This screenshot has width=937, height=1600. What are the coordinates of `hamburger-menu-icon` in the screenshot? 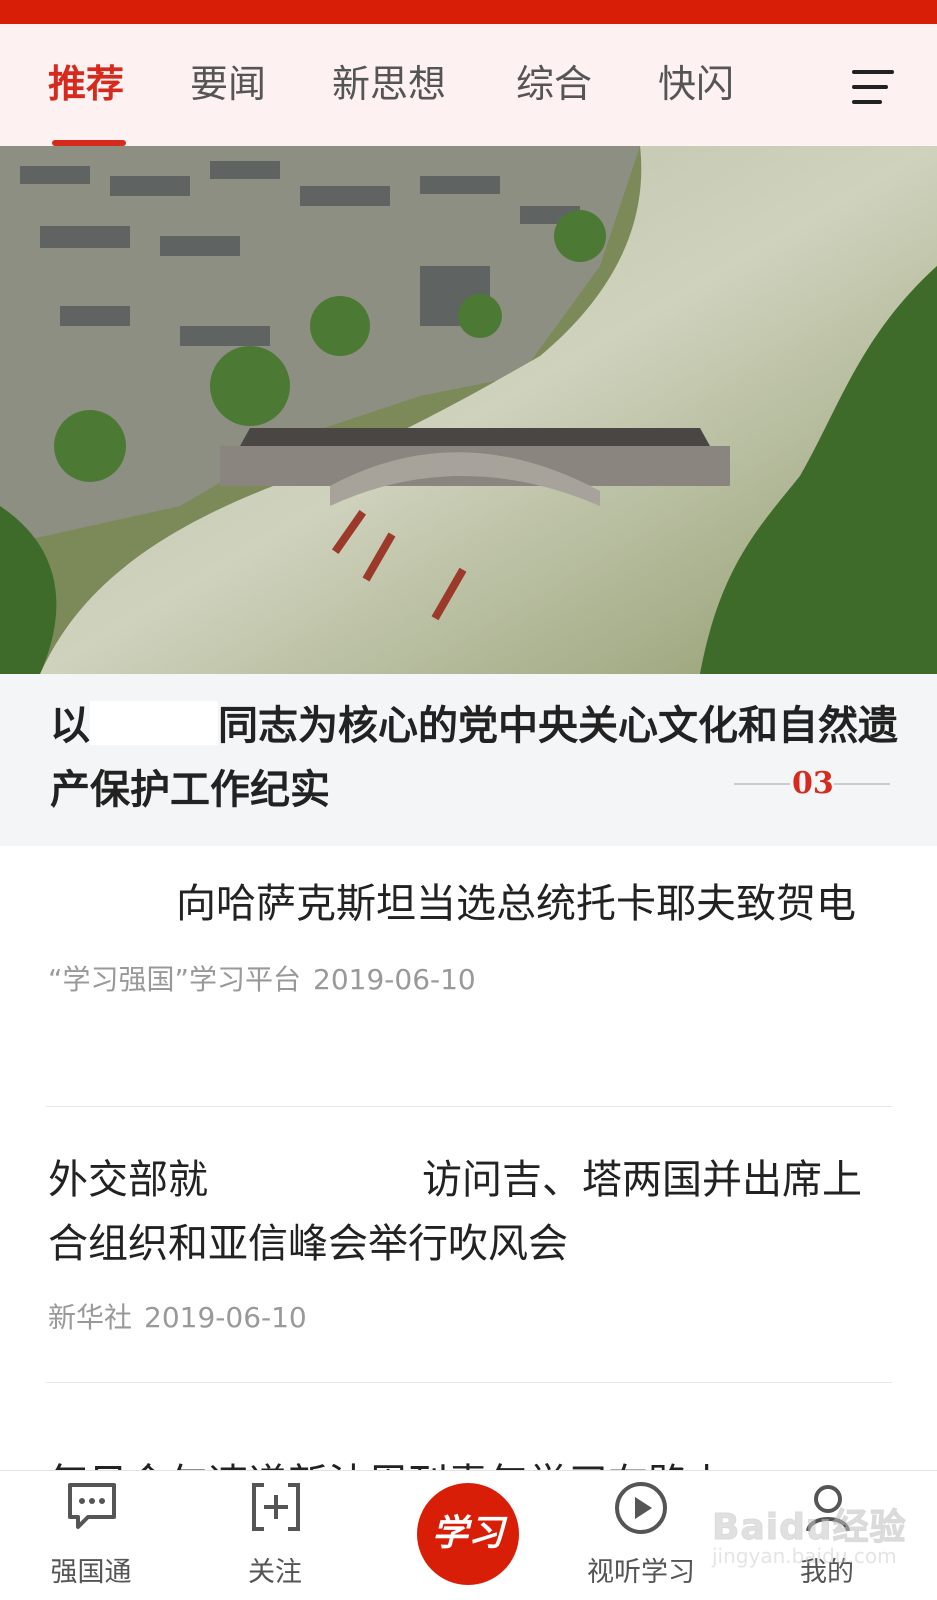 It's located at (873, 87).